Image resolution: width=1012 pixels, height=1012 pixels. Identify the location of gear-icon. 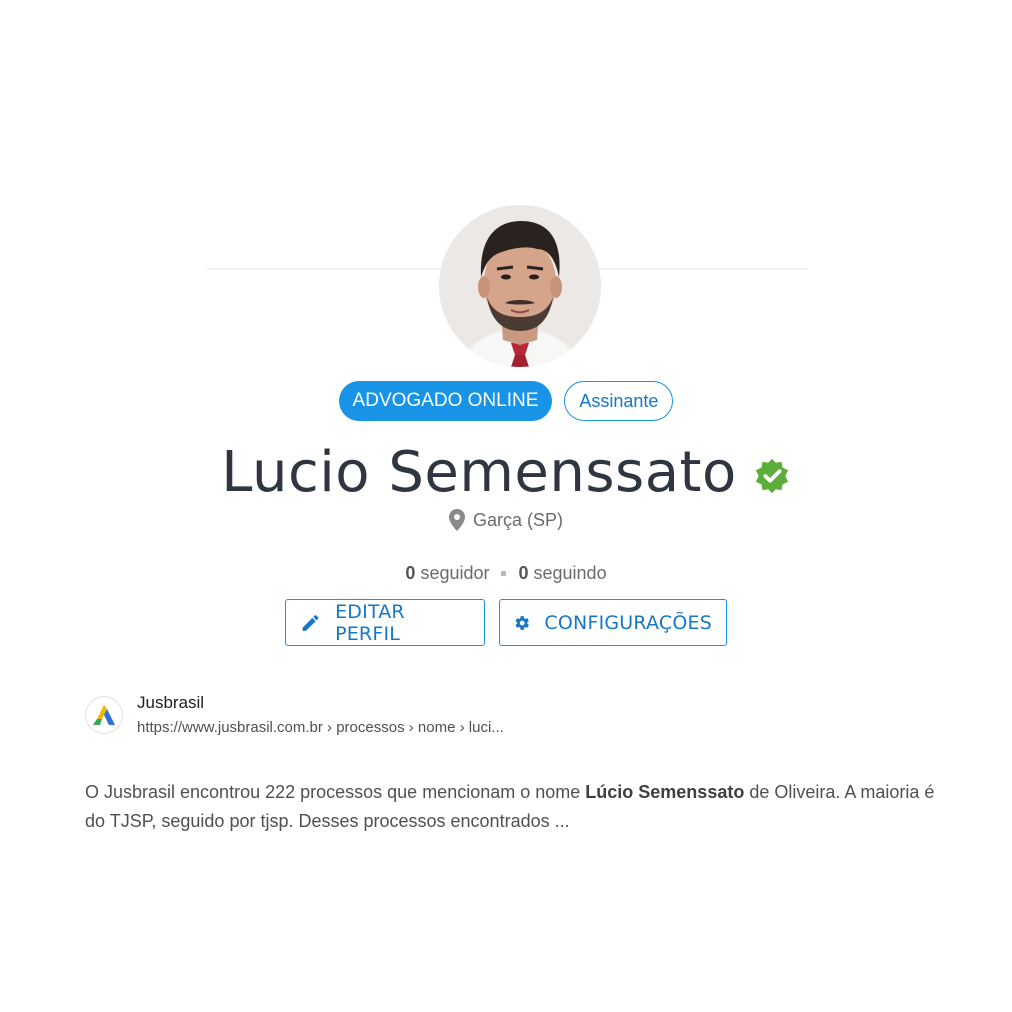
(522, 622).